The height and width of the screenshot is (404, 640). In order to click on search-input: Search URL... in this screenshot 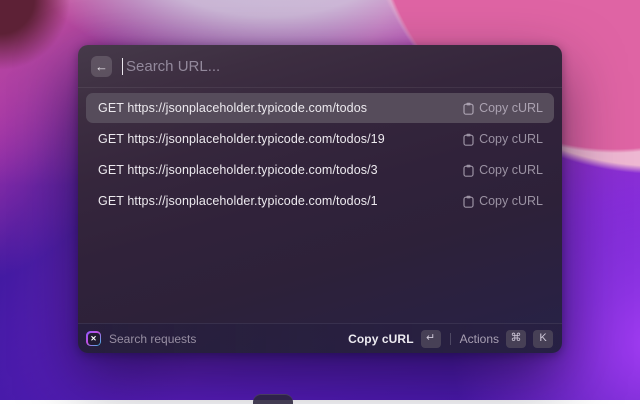, I will do `click(335, 66)`.